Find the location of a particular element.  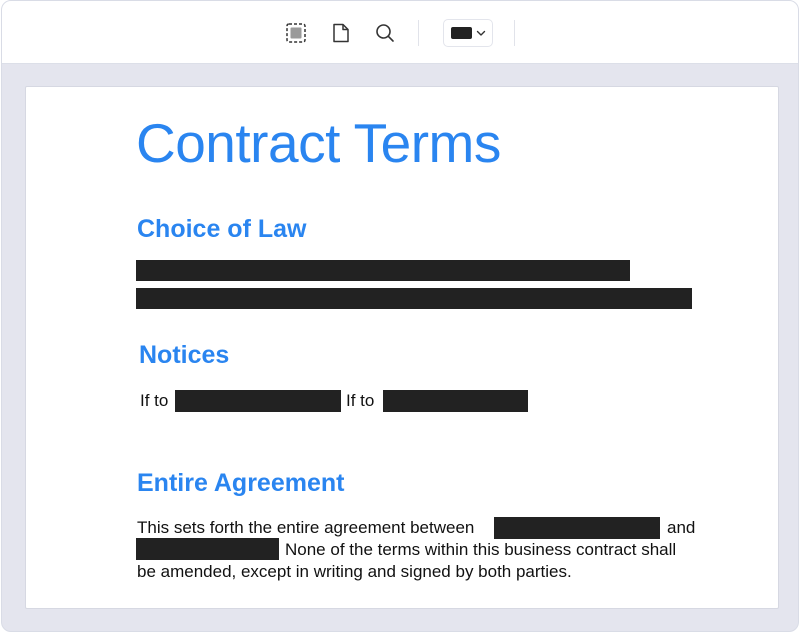

search-tool-button is located at coordinates (385, 33).